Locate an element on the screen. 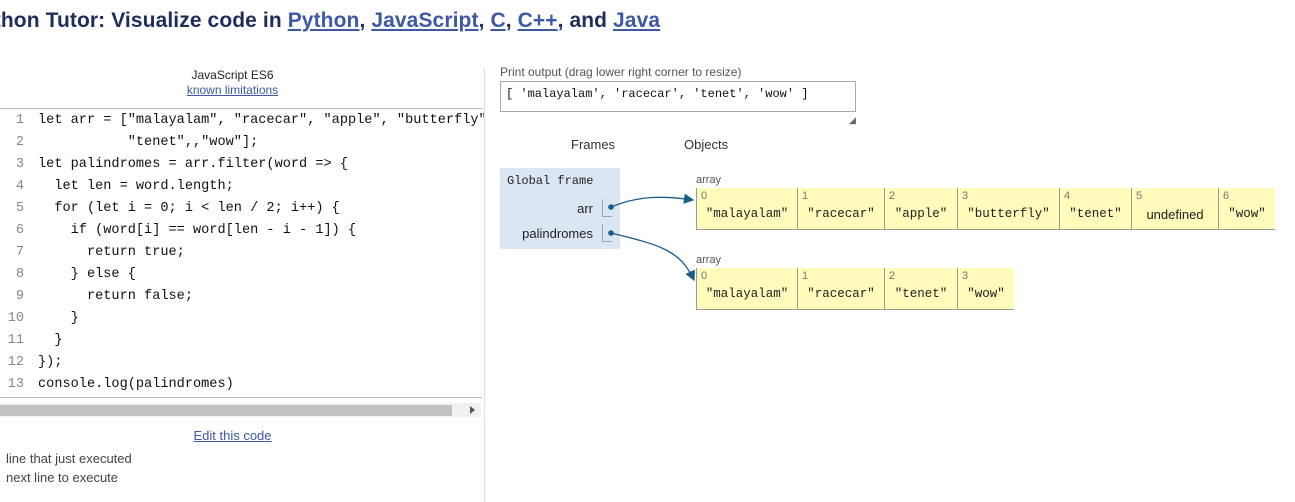 The image size is (1295, 502). arrow-palindromes is located at coordinates (652, 257).